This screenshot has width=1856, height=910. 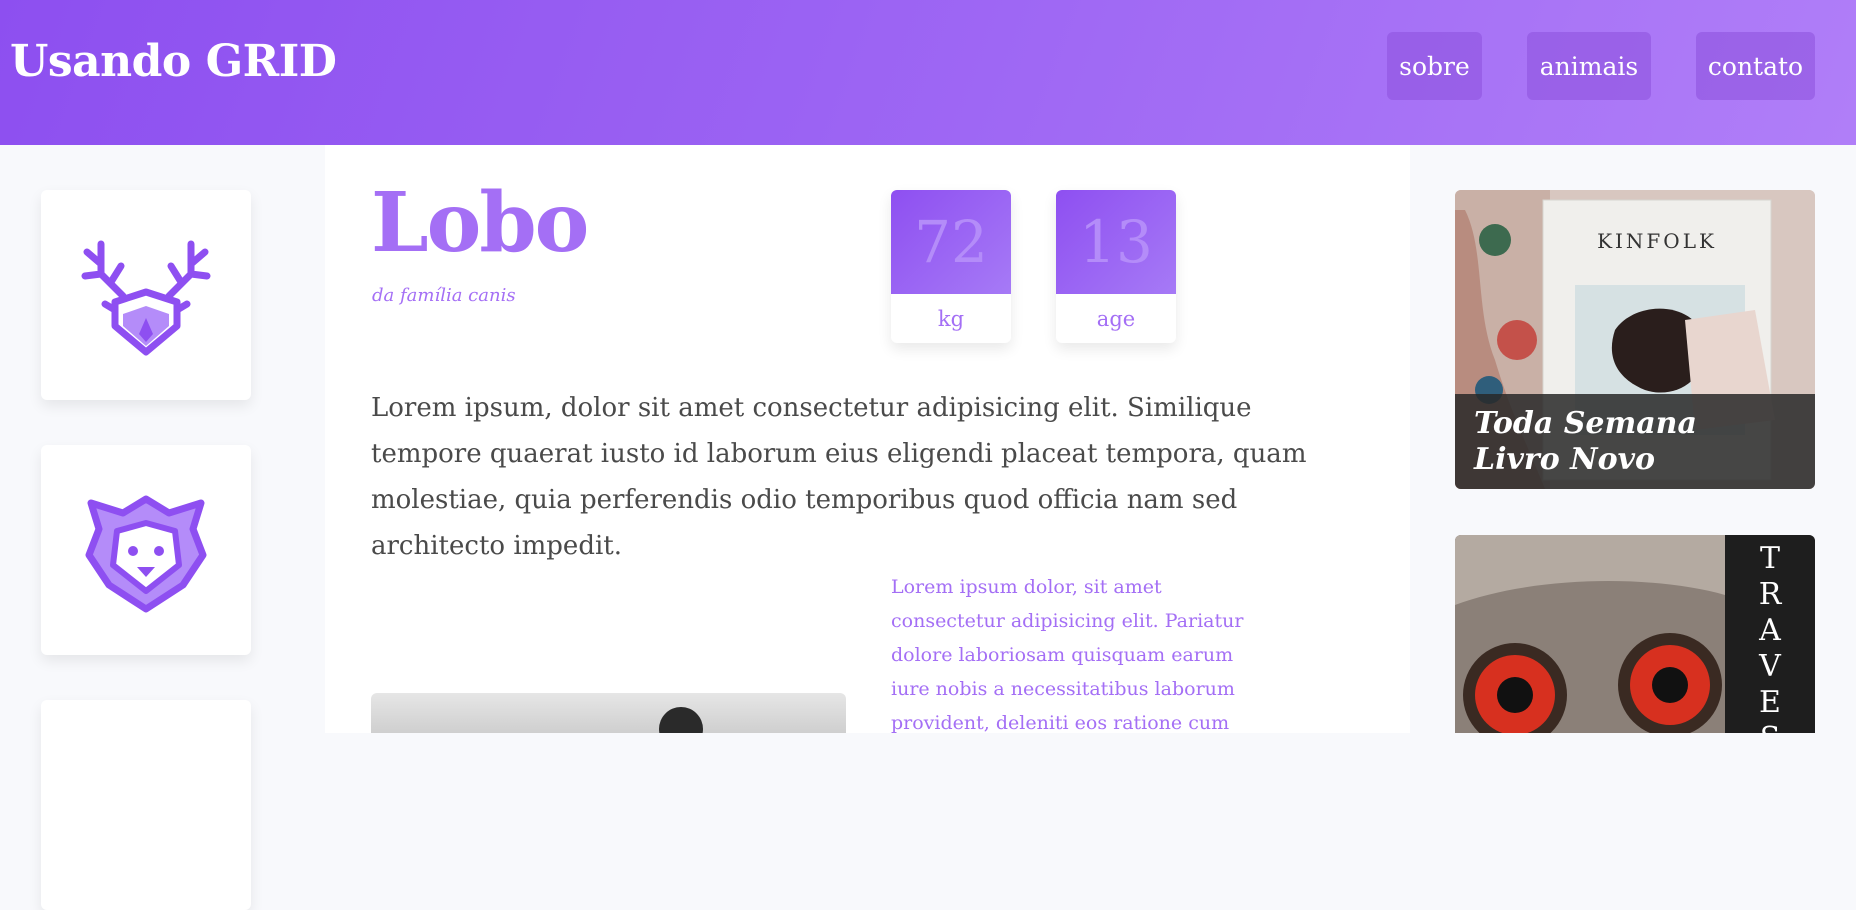 I want to click on animal-card-deer, so click(x=146, y=295).